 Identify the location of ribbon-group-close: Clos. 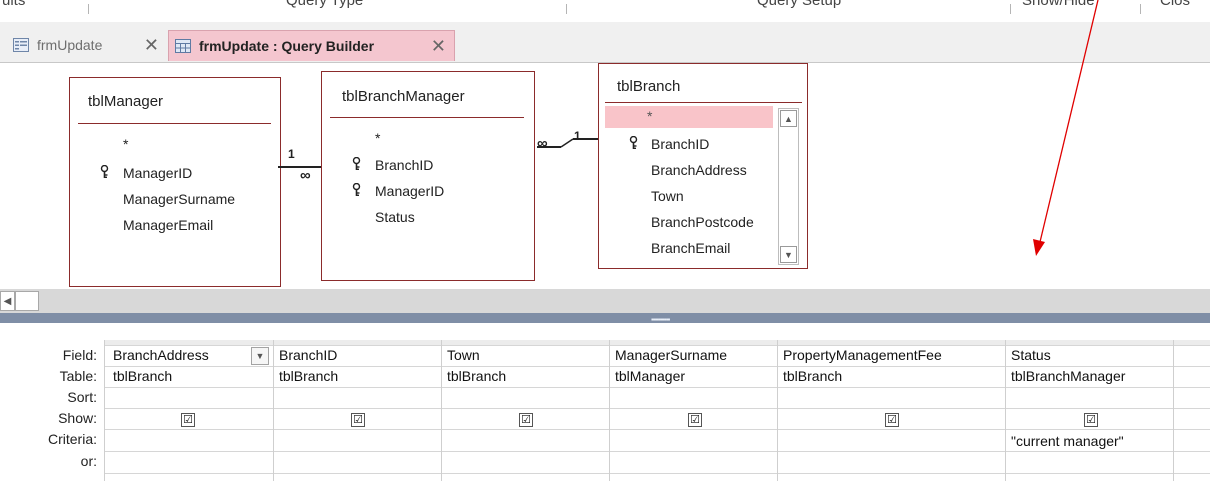
(1175, 4).